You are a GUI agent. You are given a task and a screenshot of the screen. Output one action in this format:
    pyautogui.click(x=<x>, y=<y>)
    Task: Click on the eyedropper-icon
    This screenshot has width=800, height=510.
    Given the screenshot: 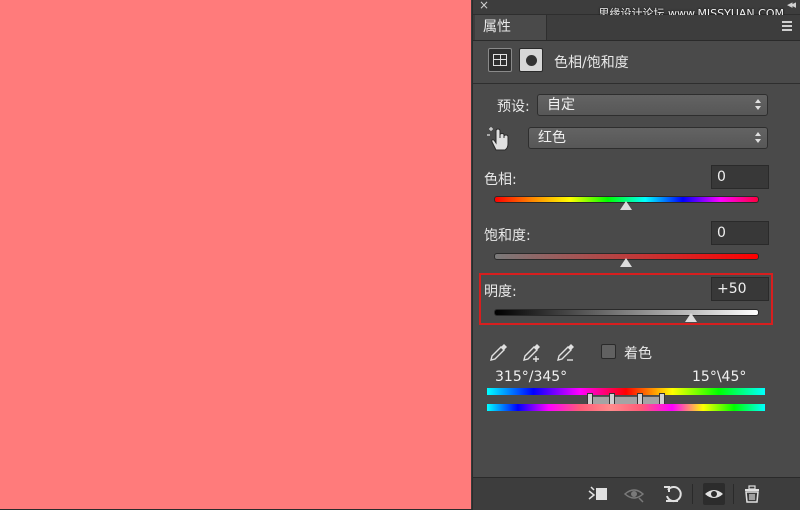 What is the action you would take?
    pyautogui.click(x=499, y=352)
    